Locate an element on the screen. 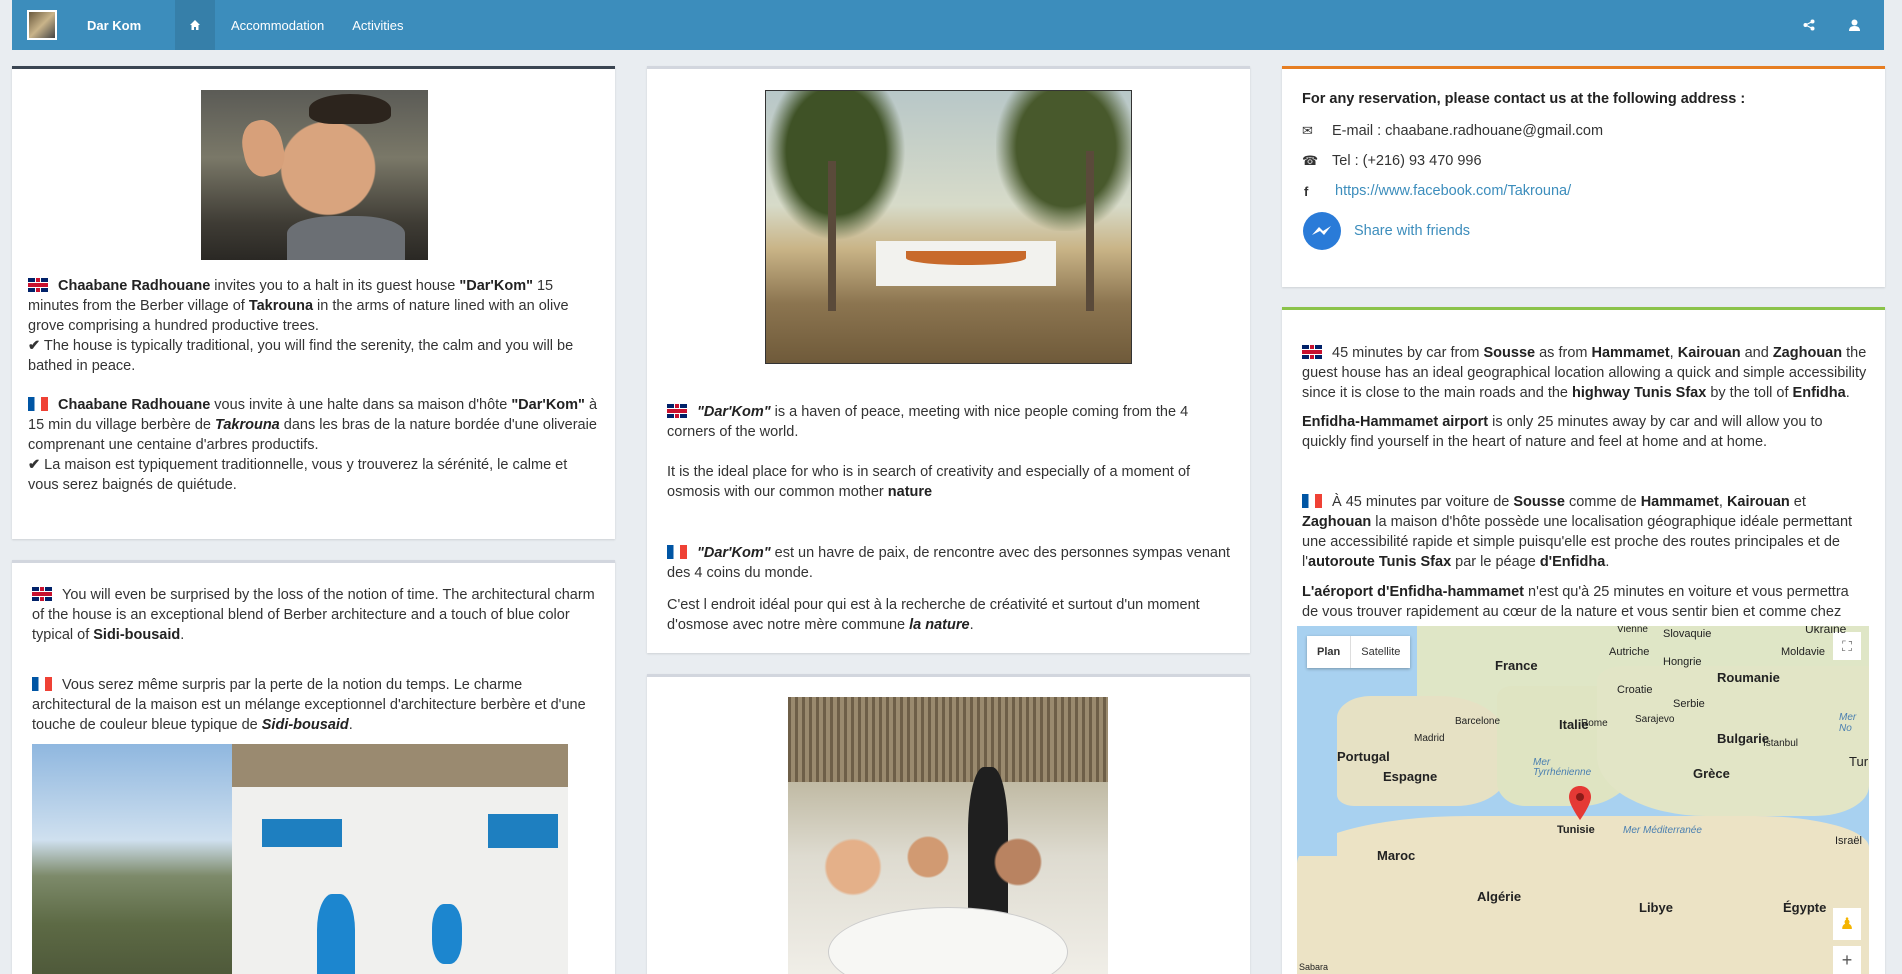 Image resolution: width=1902 pixels, height=974 pixels. share-icon is located at coordinates (1809, 25).